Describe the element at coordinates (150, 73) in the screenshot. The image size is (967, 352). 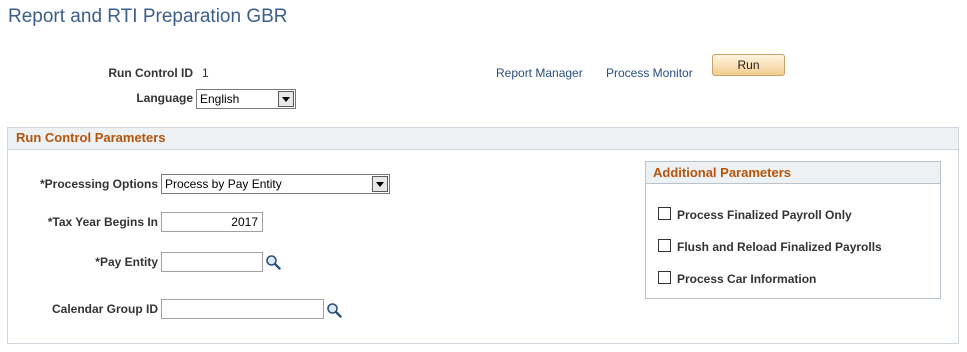
I see `run-control-id-label: Run Control ID` at that location.